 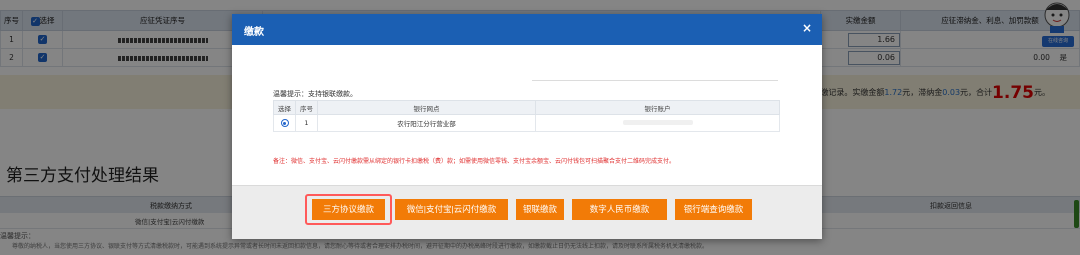 I want to click on col-bank-account: 银行账户, so click(x=657, y=107).